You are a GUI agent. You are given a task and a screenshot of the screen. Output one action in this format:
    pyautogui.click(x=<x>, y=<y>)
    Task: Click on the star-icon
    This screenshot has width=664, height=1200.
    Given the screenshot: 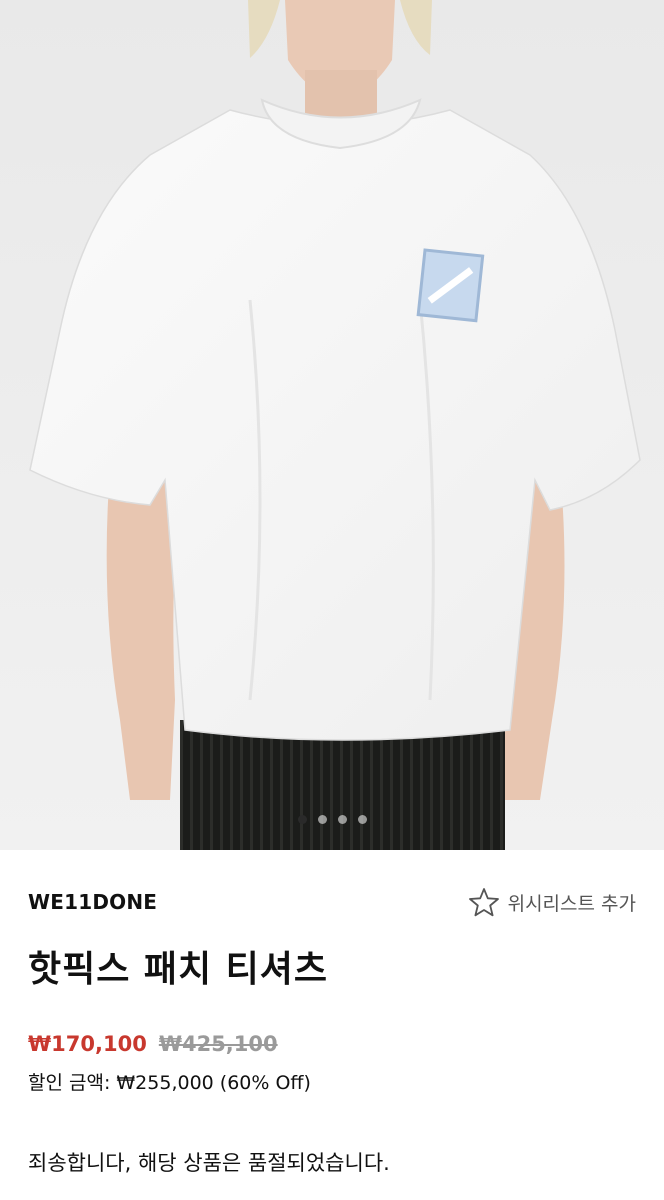 What is the action you would take?
    pyautogui.click(x=483, y=902)
    